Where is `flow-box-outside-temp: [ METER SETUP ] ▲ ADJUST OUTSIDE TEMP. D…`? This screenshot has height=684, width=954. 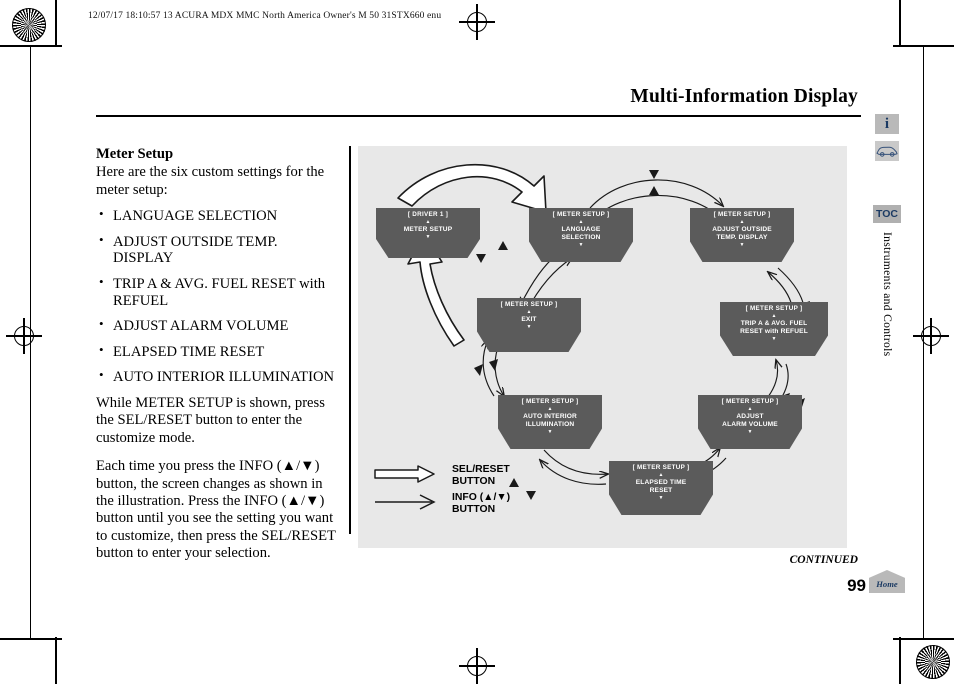
flow-box-outside-temp: [ METER SETUP ] ▲ ADJUST OUTSIDE TEMP. D… is located at coordinates (742, 235).